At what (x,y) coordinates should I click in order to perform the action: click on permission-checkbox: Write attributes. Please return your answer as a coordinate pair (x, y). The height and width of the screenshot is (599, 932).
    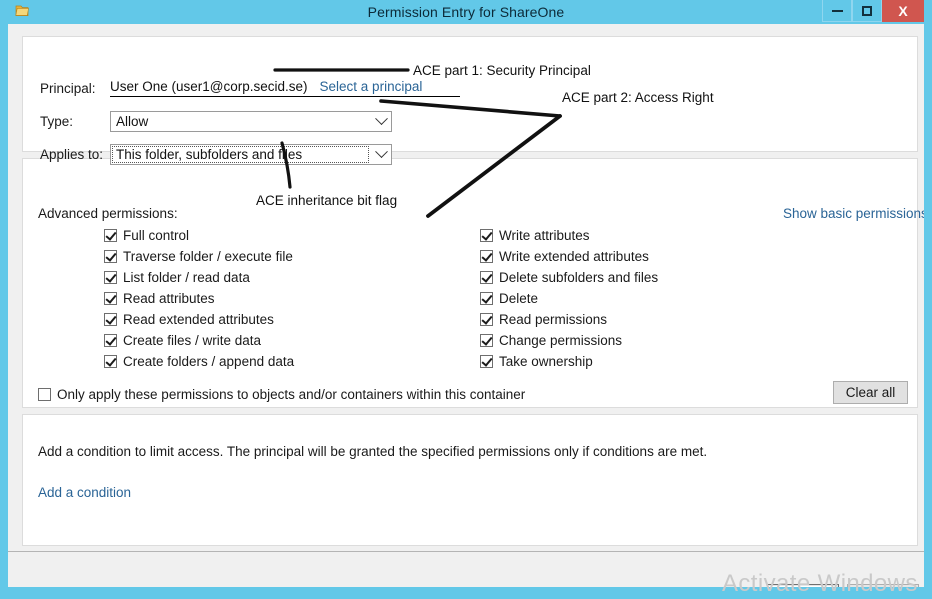
    Looking at the image, I should click on (569, 235).